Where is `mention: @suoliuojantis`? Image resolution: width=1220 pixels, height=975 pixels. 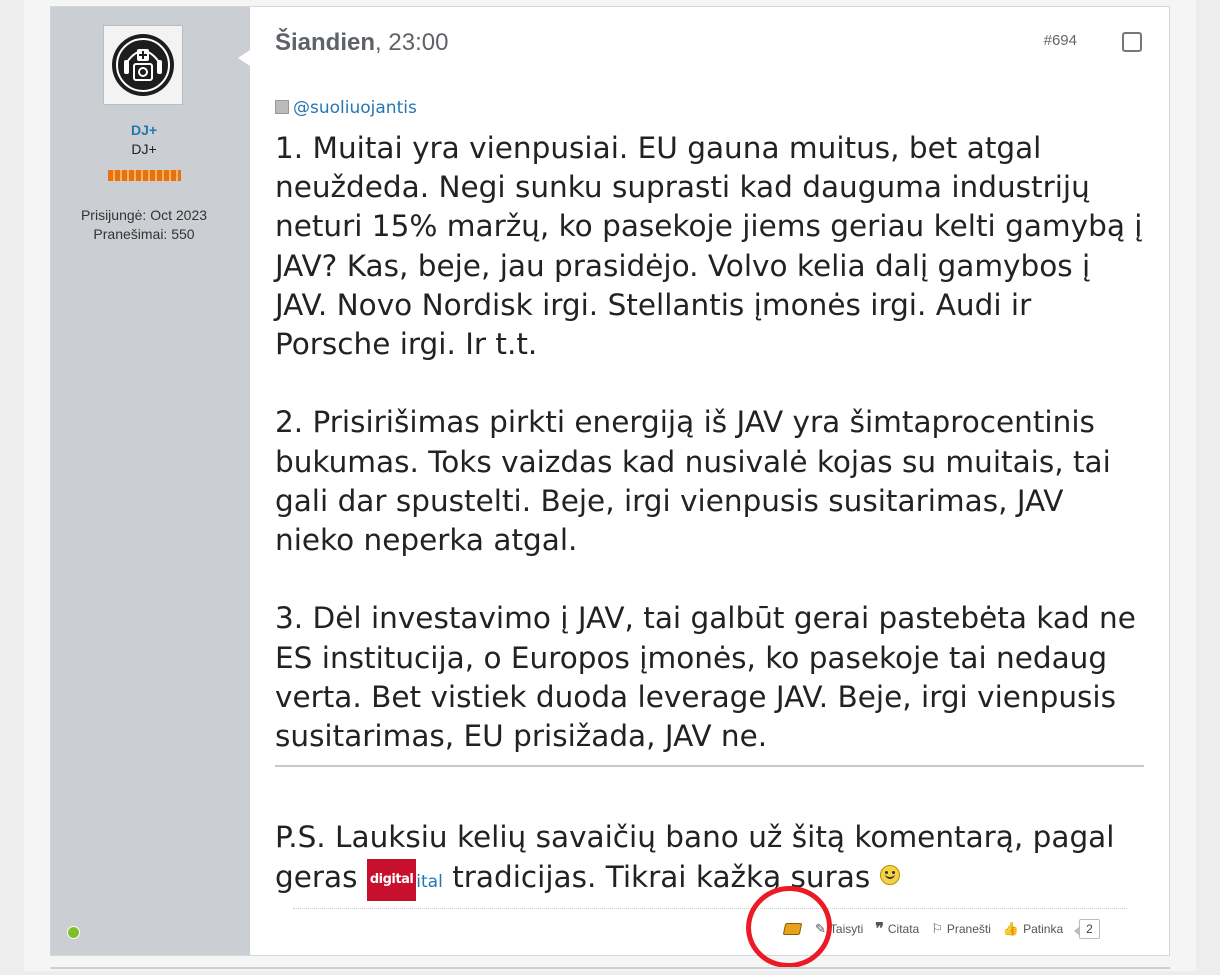
mention: @suoliuojantis is located at coordinates (346, 108).